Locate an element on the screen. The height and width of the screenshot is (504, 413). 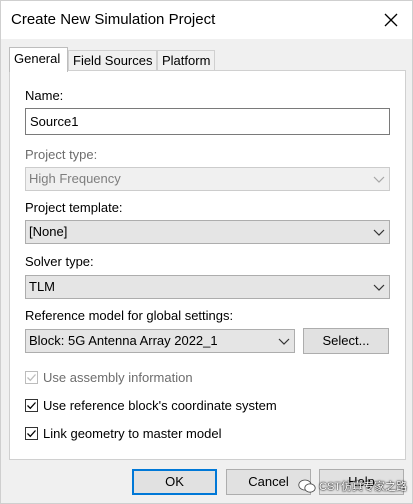
tab-platform: Platform is located at coordinates (186, 60).